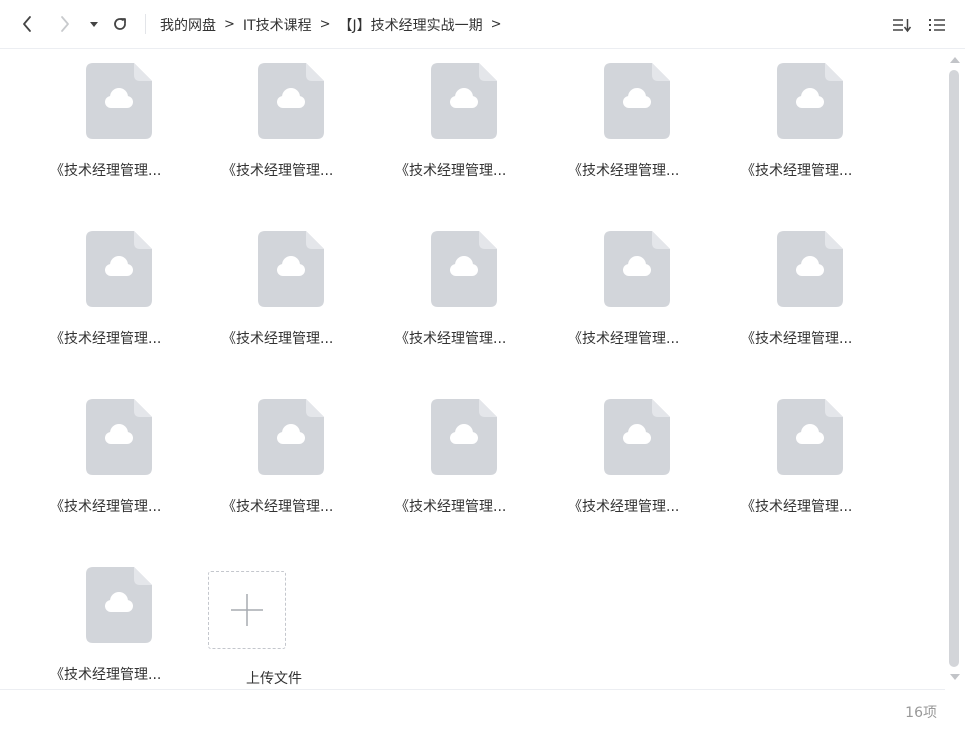 The image size is (965, 731). I want to click on breadcrumb-it-courses: IT技术课程, so click(277, 25).